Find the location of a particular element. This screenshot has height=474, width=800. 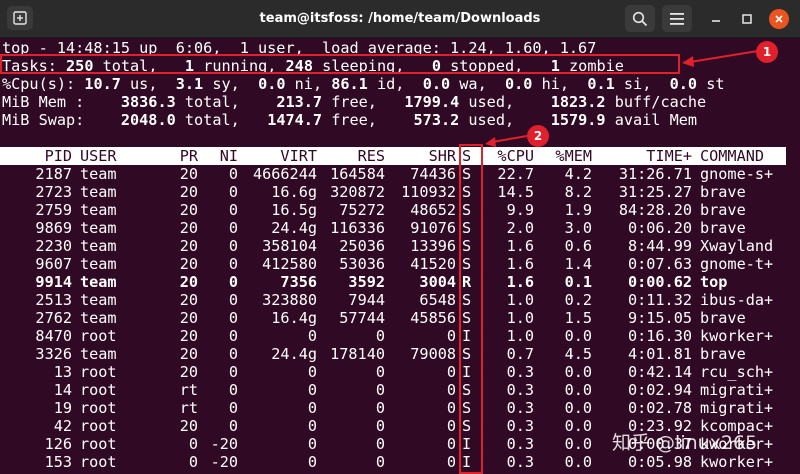

search-button is located at coordinates (640, 18).